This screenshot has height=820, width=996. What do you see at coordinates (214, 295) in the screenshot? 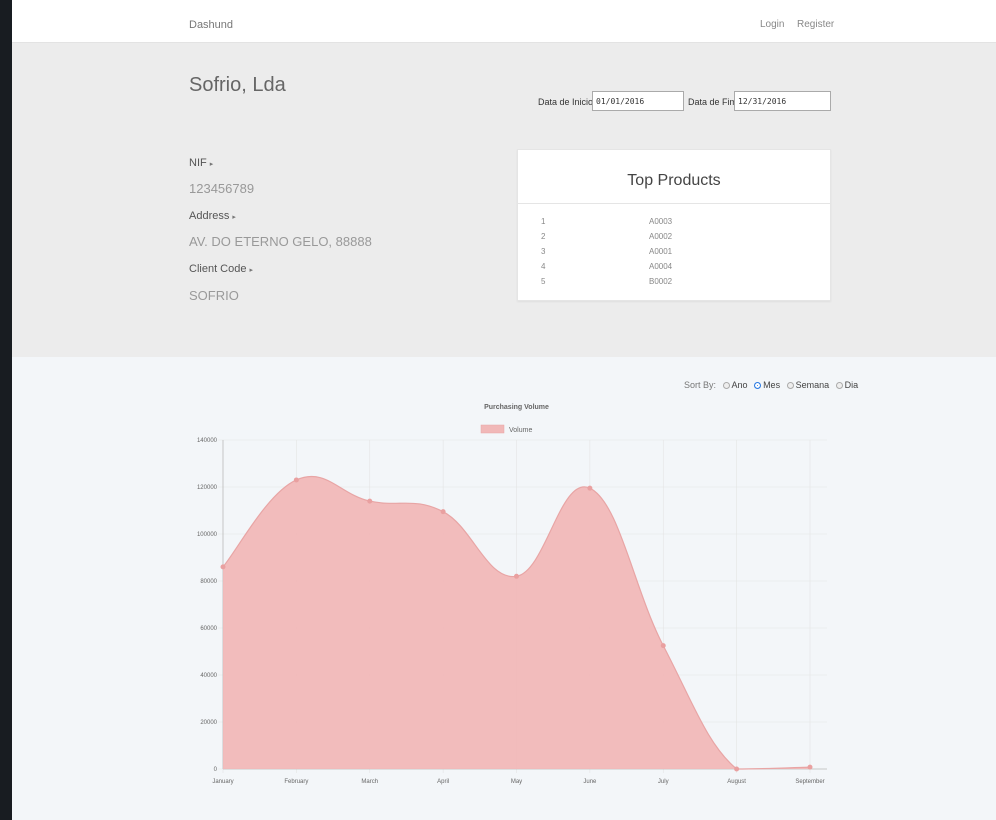
I see `client-code-value: SOFRIO` at bounding box center [214, 295].